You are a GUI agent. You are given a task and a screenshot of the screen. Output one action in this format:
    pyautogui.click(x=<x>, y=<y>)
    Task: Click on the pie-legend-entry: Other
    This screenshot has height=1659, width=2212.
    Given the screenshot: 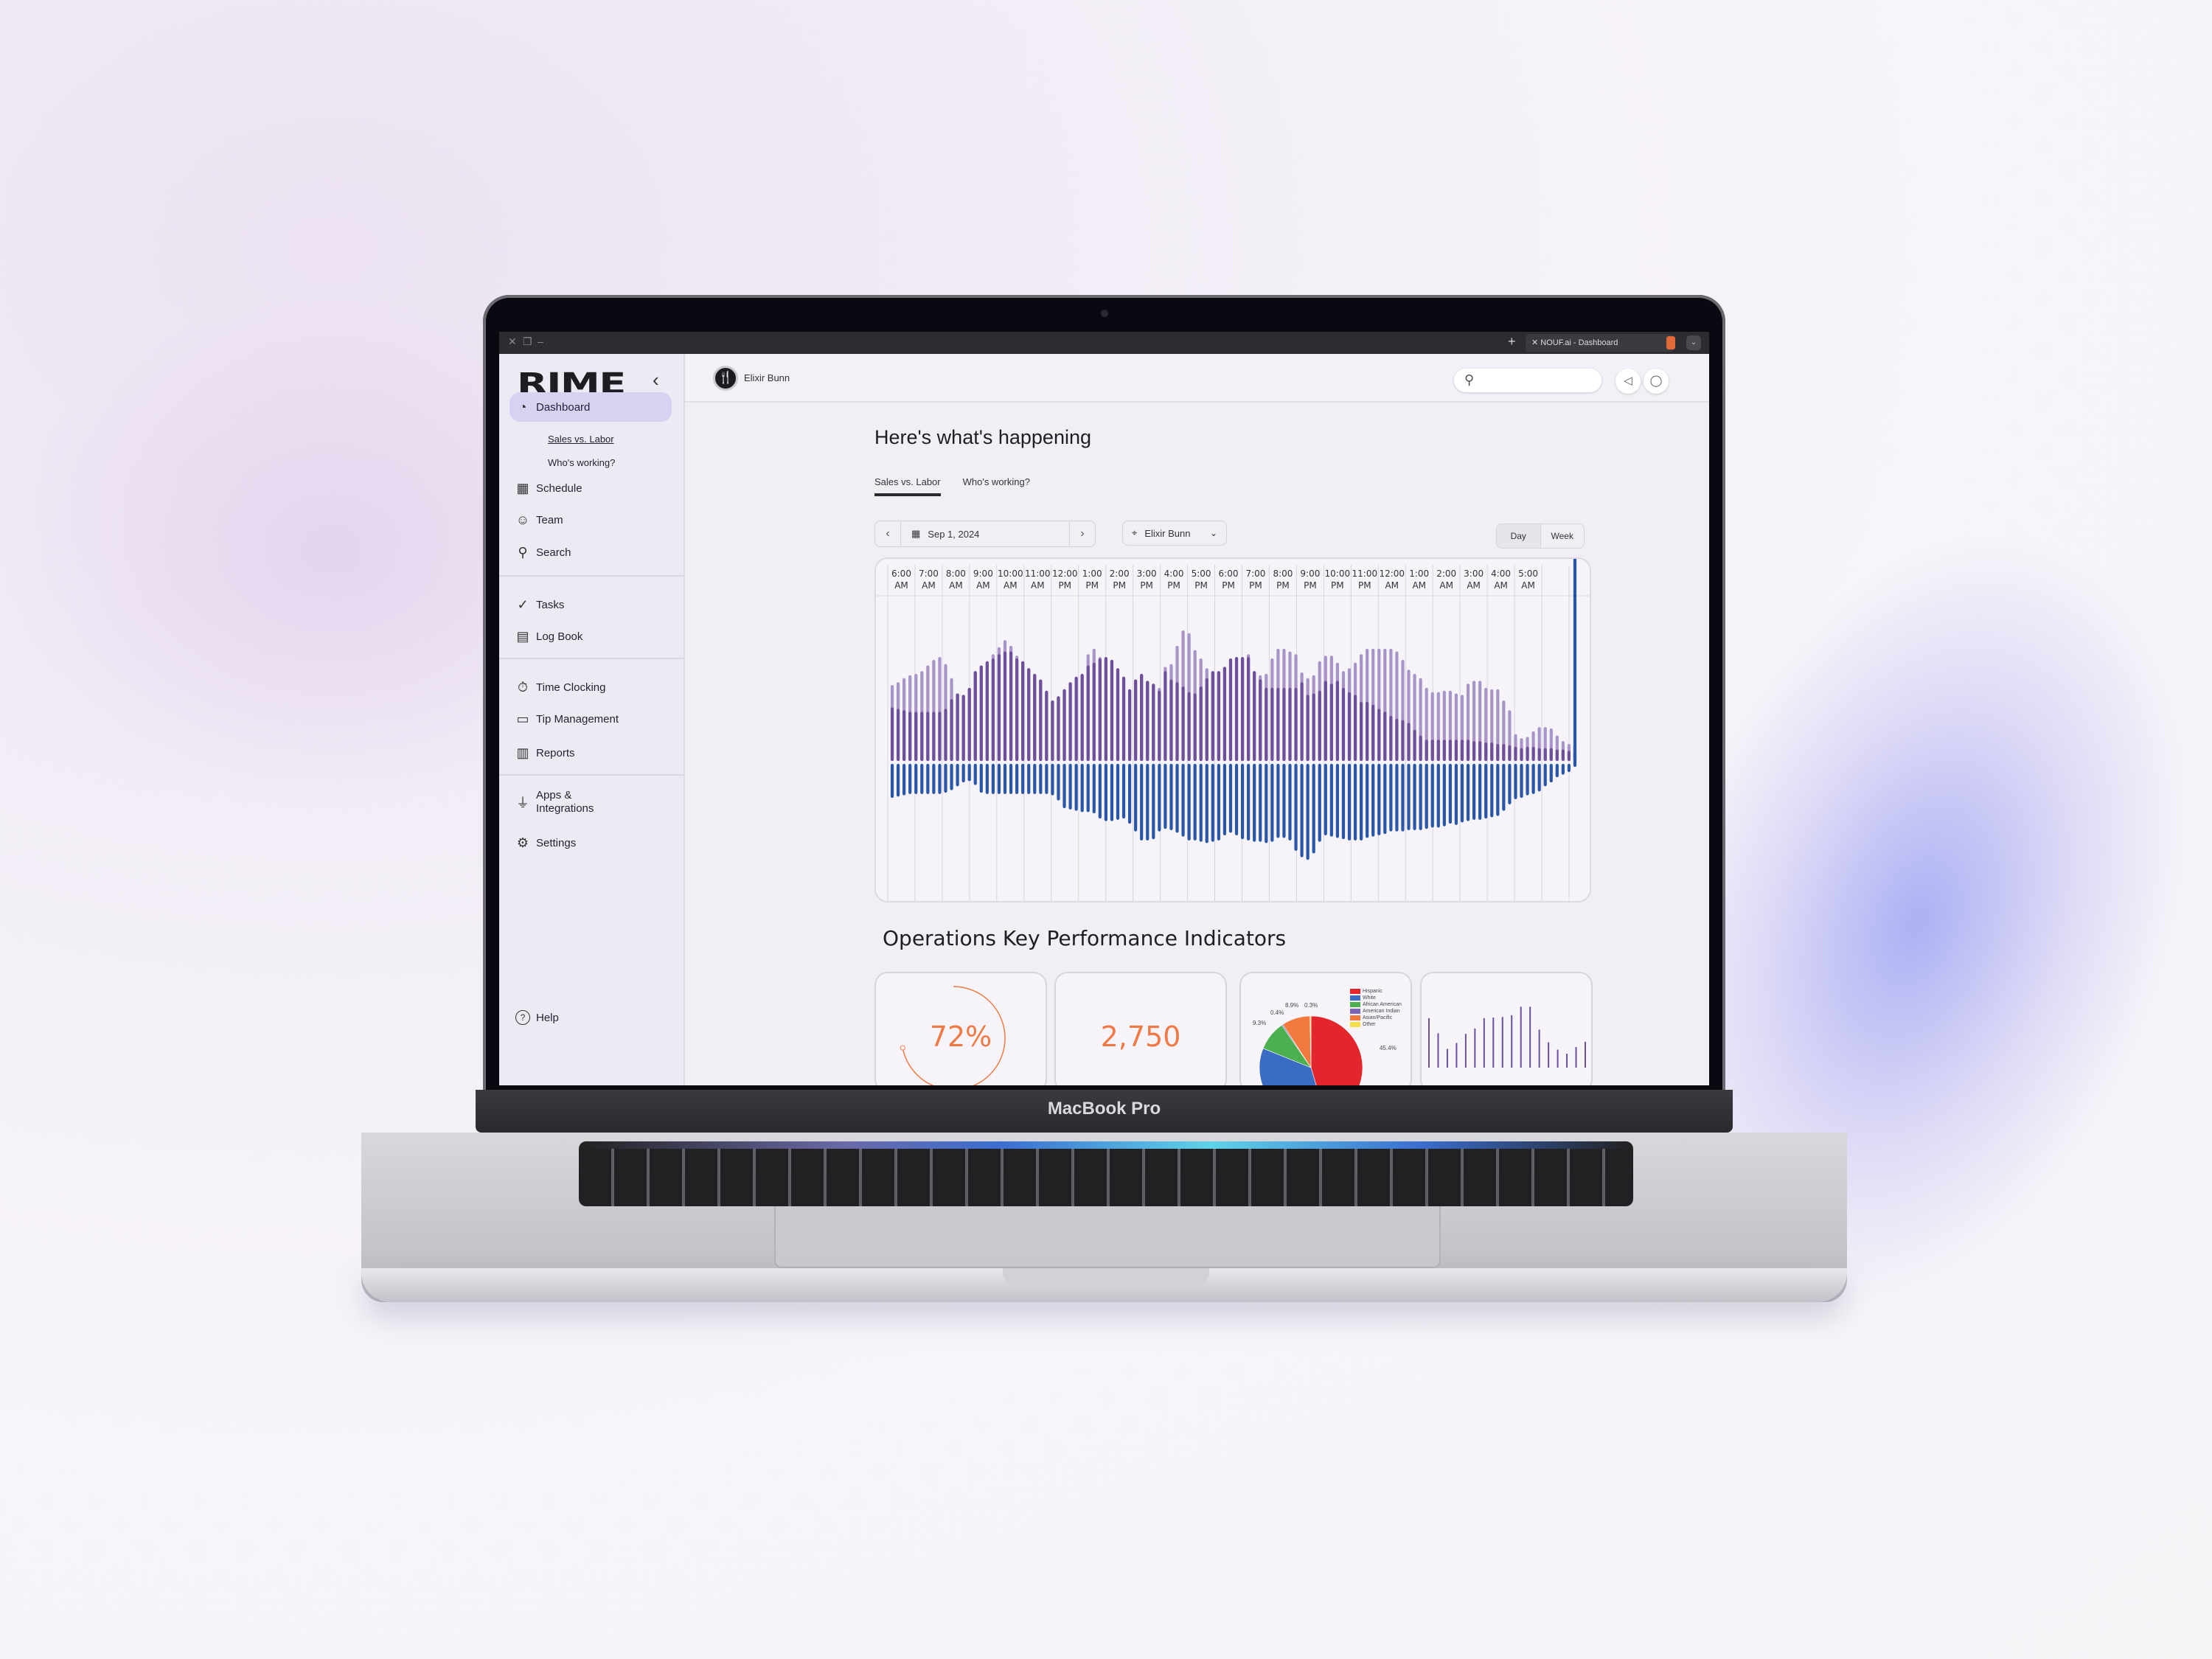 What is the action you would take?
    pyautogui.click(x=1376, y=1024)
    